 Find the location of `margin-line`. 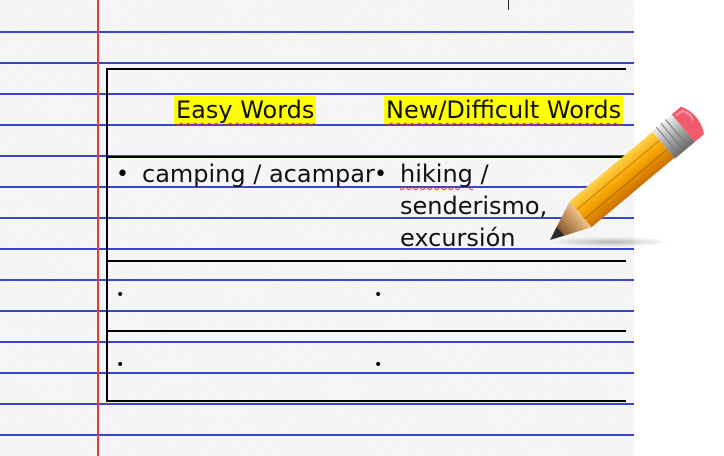

margin-line is located at coordinates (98, 228).